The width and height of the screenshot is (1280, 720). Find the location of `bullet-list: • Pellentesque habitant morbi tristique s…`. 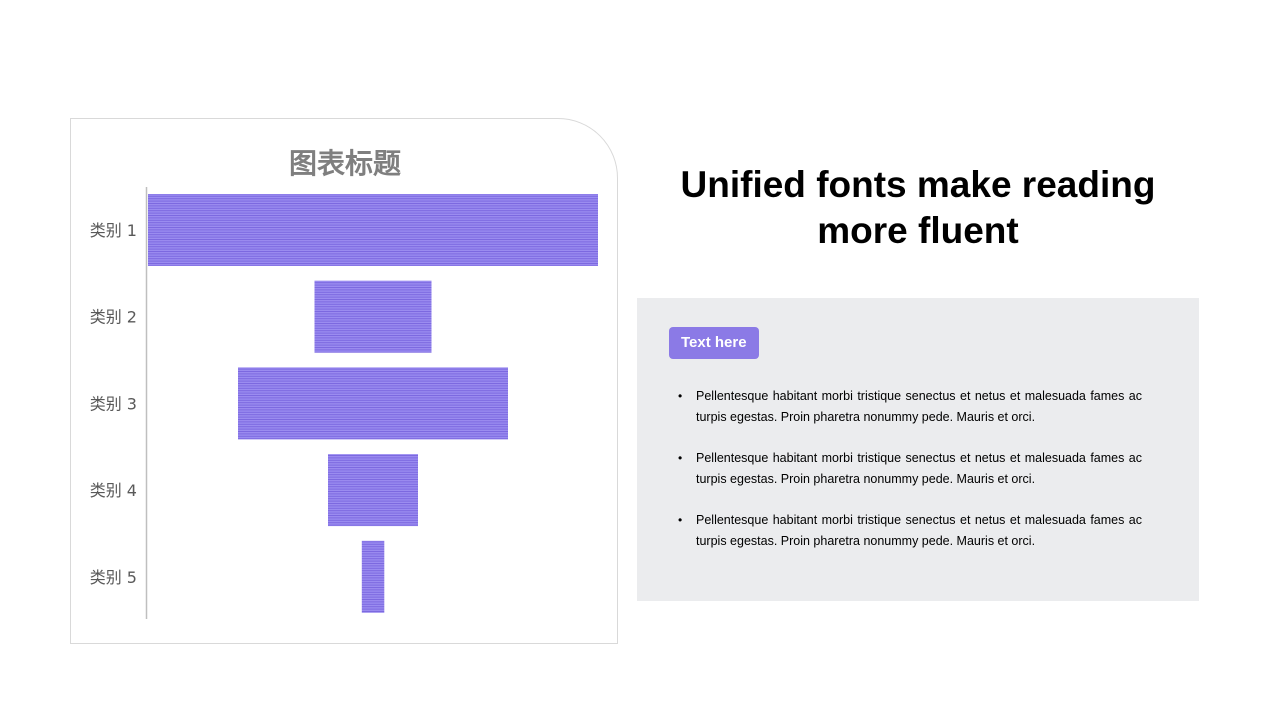

bullet-list: • Pellentesque habitant morbi tristique s… is located at coordinates (910, 479).